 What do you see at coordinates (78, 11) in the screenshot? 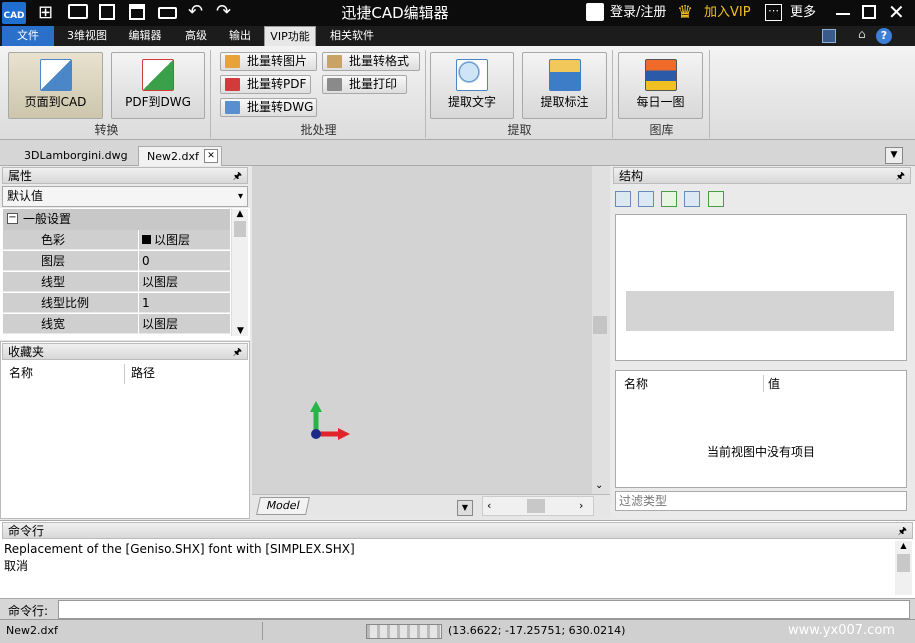
I see `open-folder-icon` at bounding box center [78, 11].